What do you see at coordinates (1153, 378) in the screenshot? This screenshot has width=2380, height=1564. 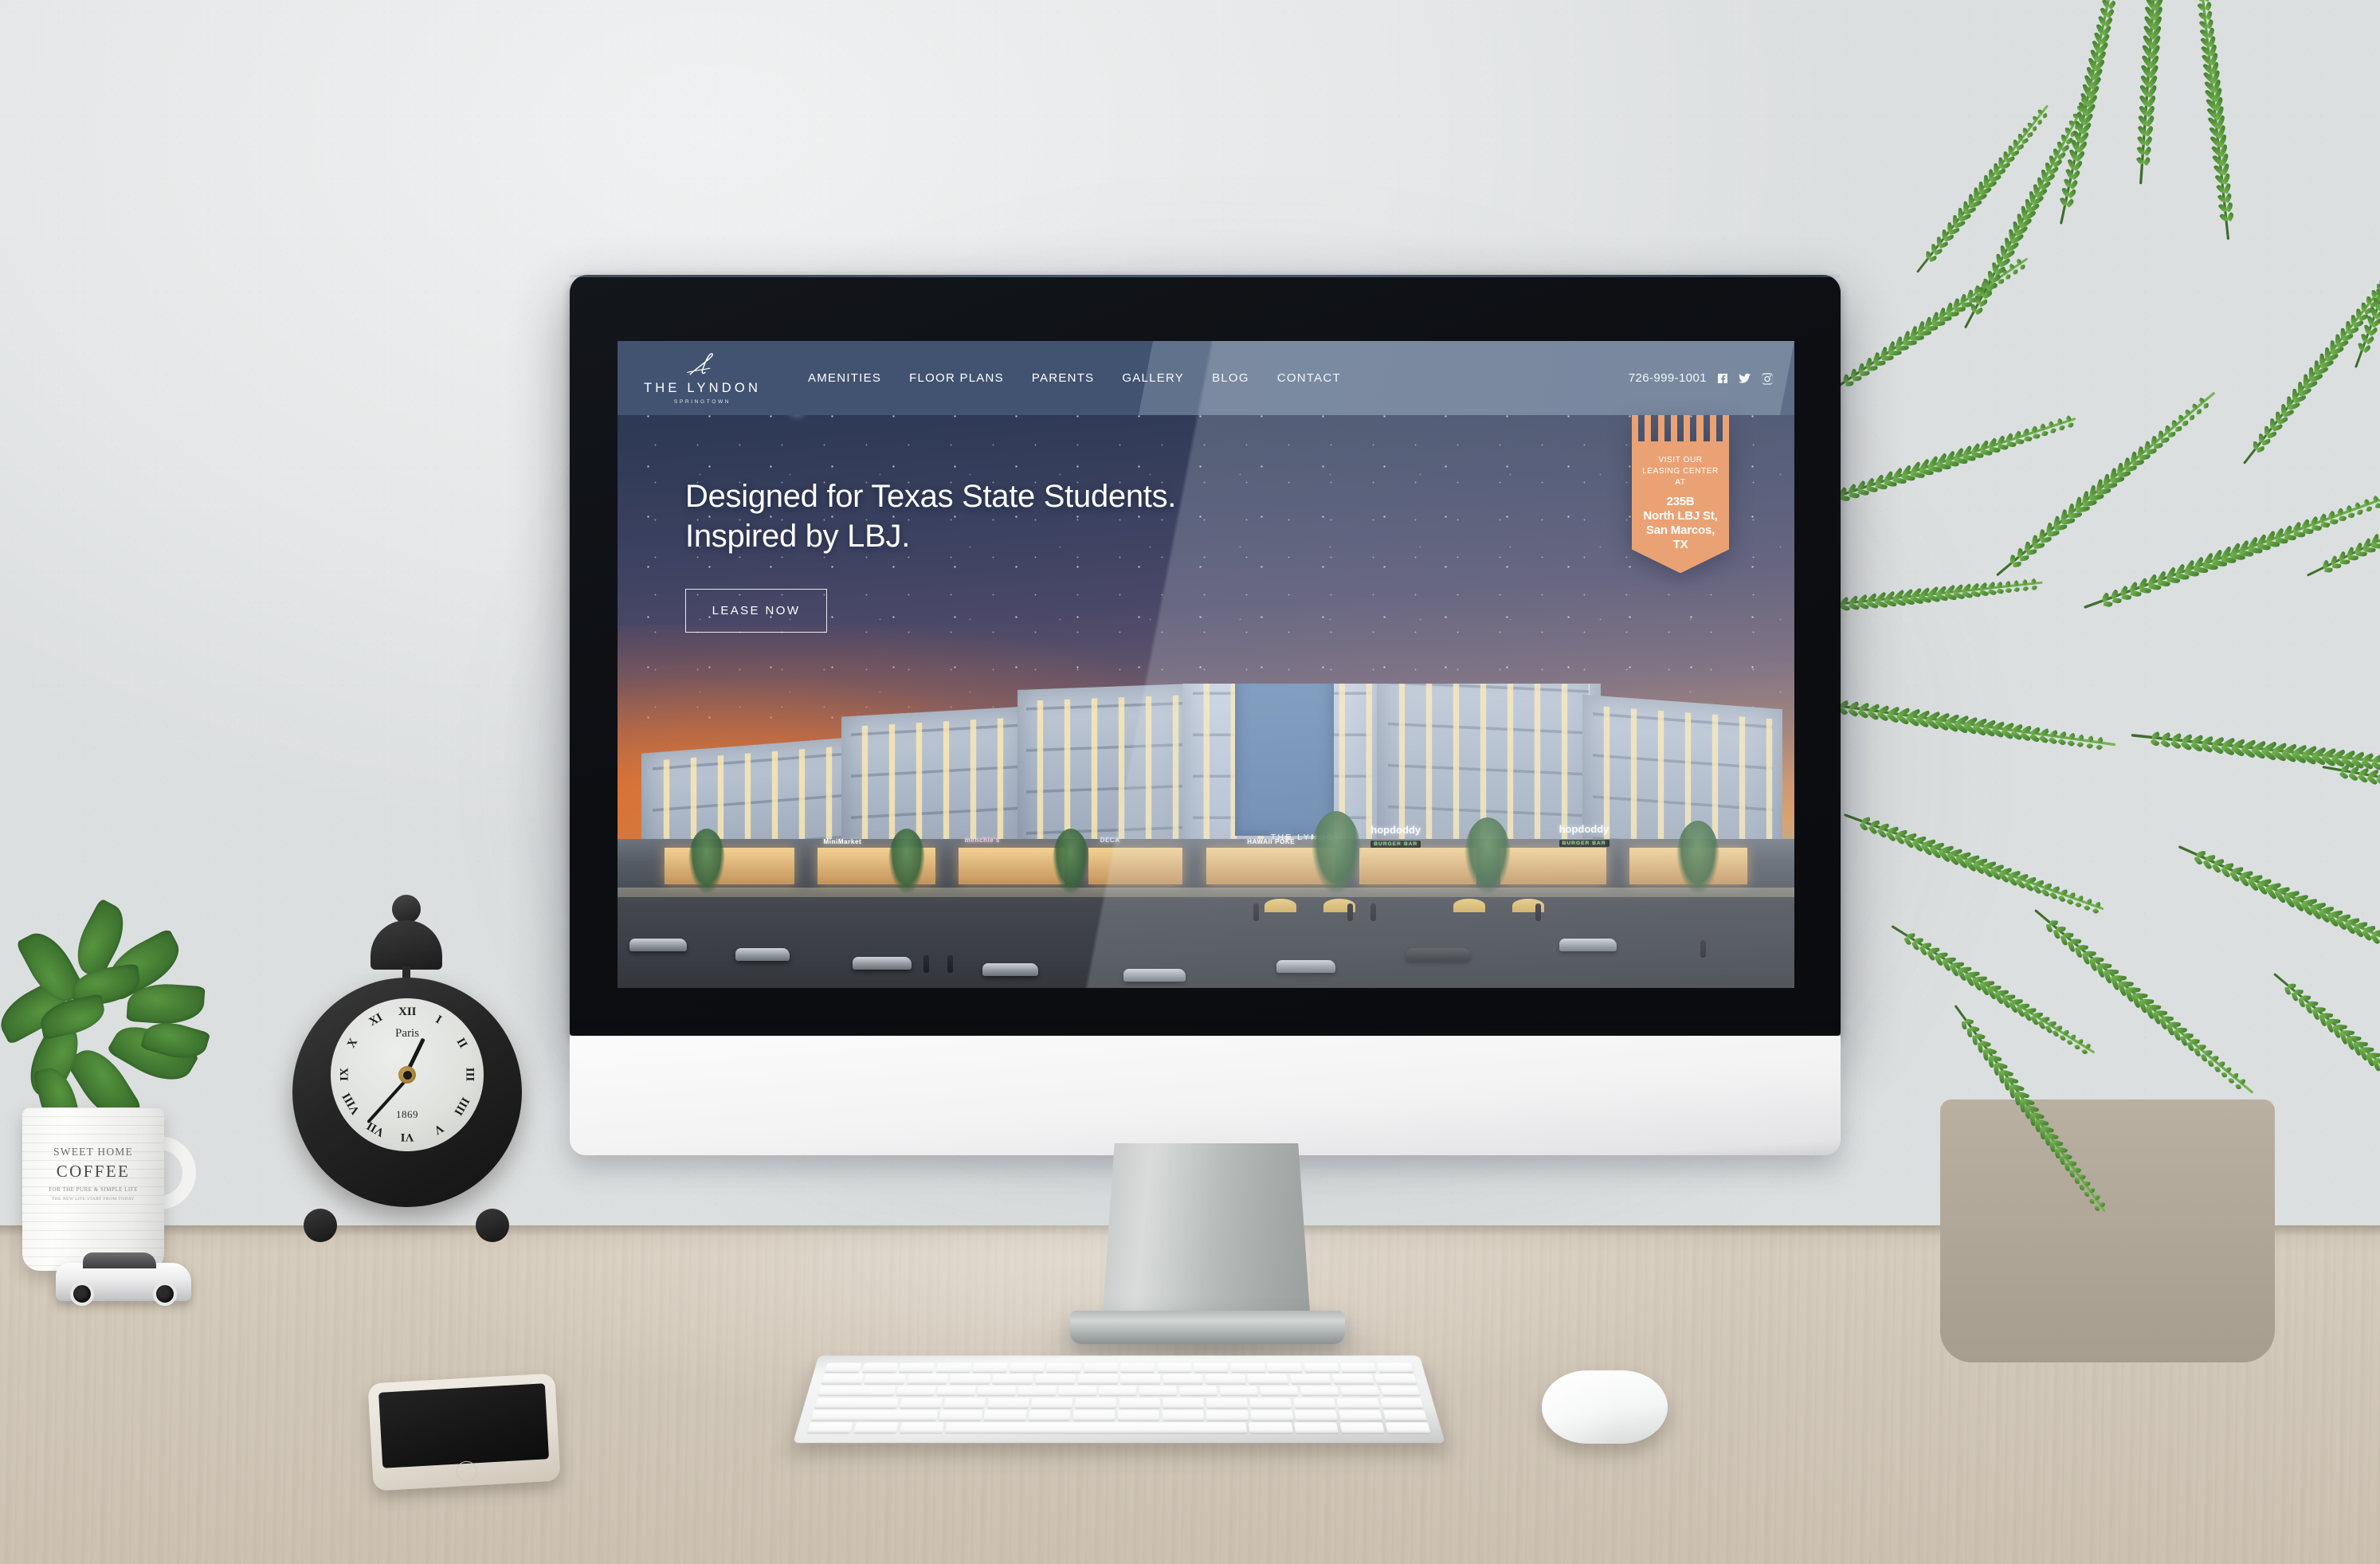 I see `nav-link-gallery: GALLERY` at bounding box center [1153, 378].